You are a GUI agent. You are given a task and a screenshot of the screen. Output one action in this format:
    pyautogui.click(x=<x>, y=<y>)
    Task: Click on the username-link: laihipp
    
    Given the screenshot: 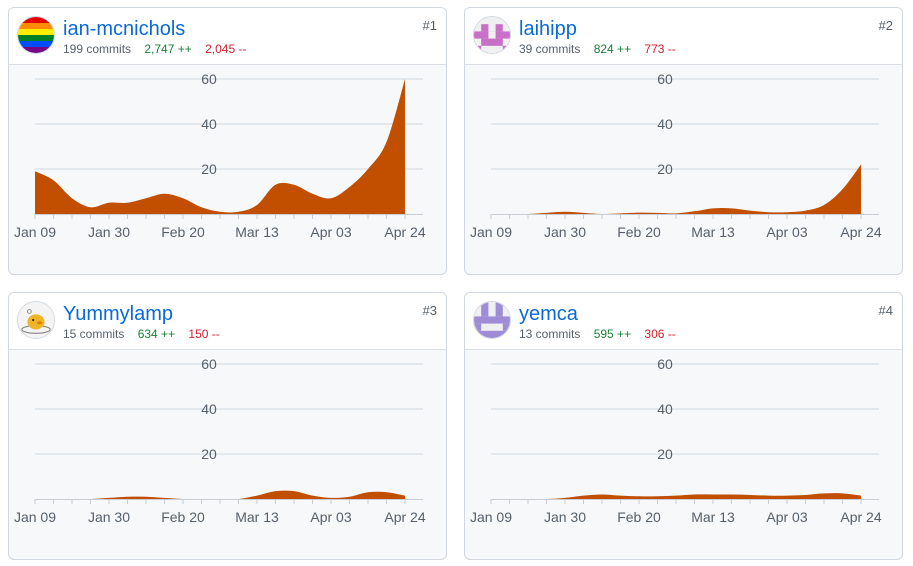 What is the action you would take?
    pyautogui.click(x=548, y=29)
    